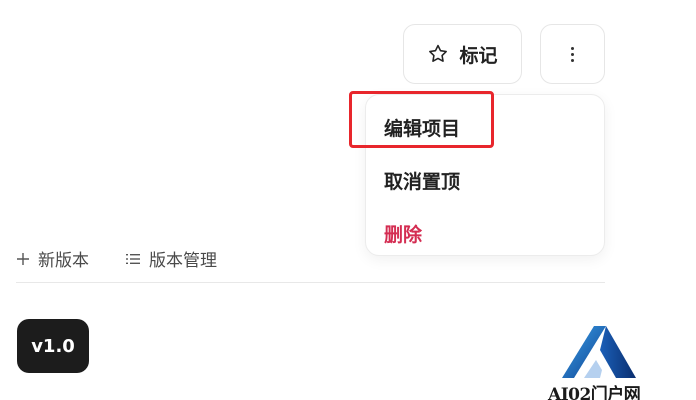  I want to click on divider, so click(310, 282).